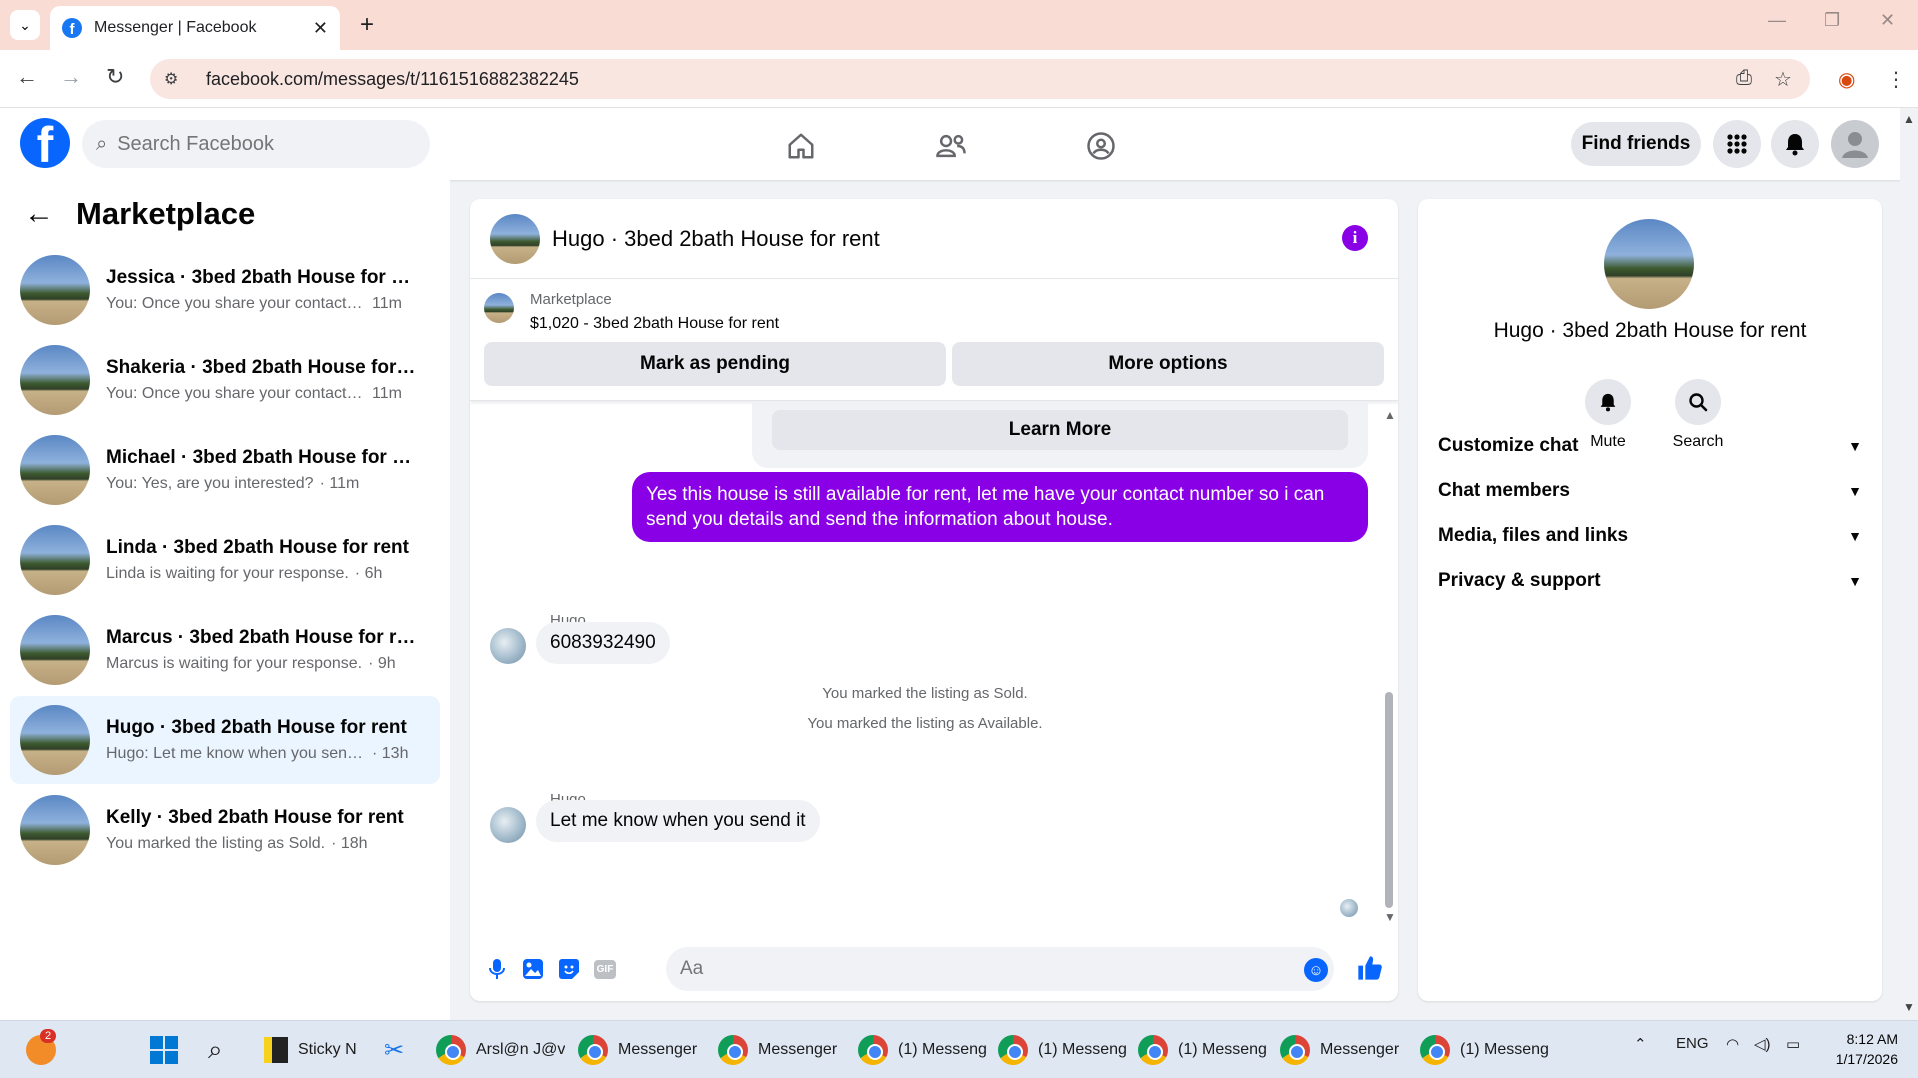 Image resolution: width=1918 pixels, height=1078 pixels. I want to click on new-tab-button: +, so click(367, 25).